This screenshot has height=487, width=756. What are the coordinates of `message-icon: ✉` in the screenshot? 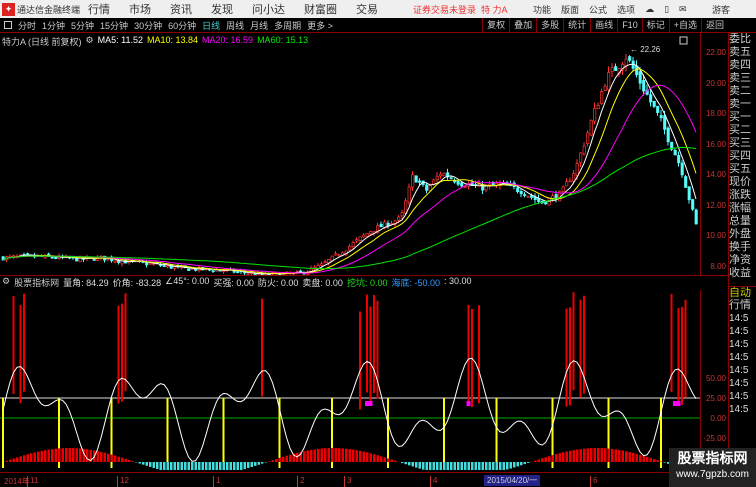 It's located at (683, 9).